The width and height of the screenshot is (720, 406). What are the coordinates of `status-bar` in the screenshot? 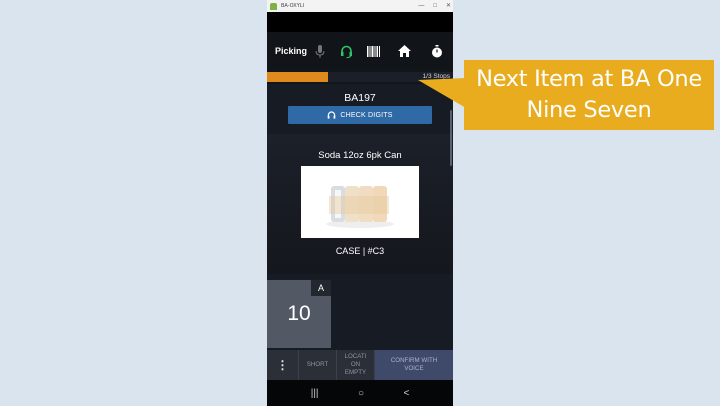 It's located at (360, 22).